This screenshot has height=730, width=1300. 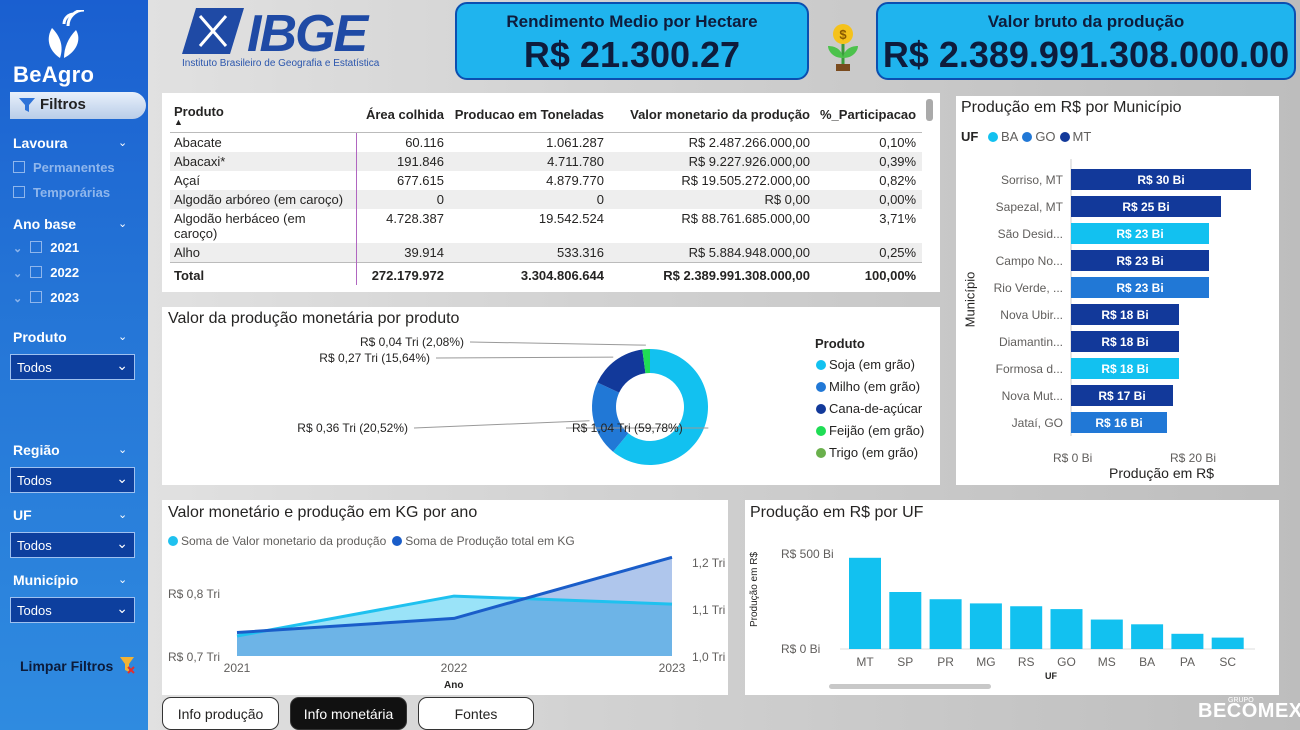 I want to click on column-header-producao: Producao em Toneladas, so click(x=530, y=117).